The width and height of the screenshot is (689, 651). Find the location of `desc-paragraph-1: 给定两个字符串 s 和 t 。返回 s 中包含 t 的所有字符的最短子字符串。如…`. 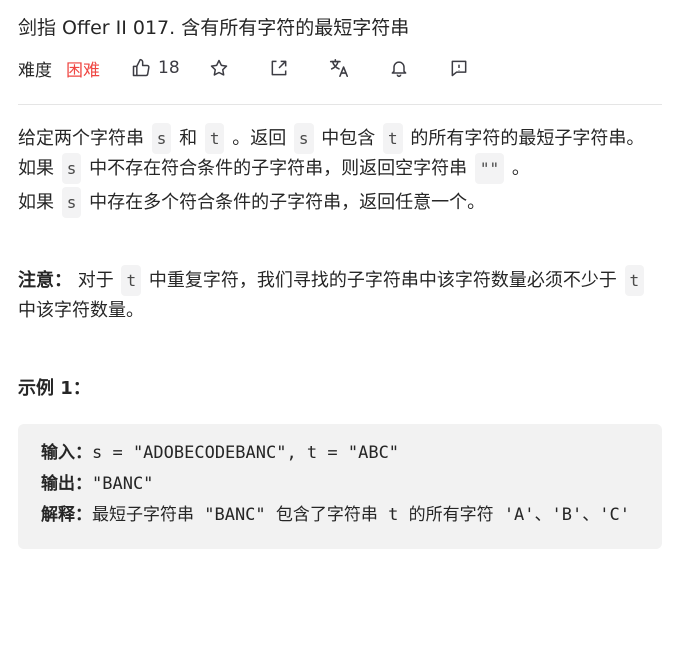

desc-paragraph-1: 给定两个字符串 s 和 t 。返回 s 中包含 t 的所有字符的最短子字符串。如… is located at coordinates (340, 153).